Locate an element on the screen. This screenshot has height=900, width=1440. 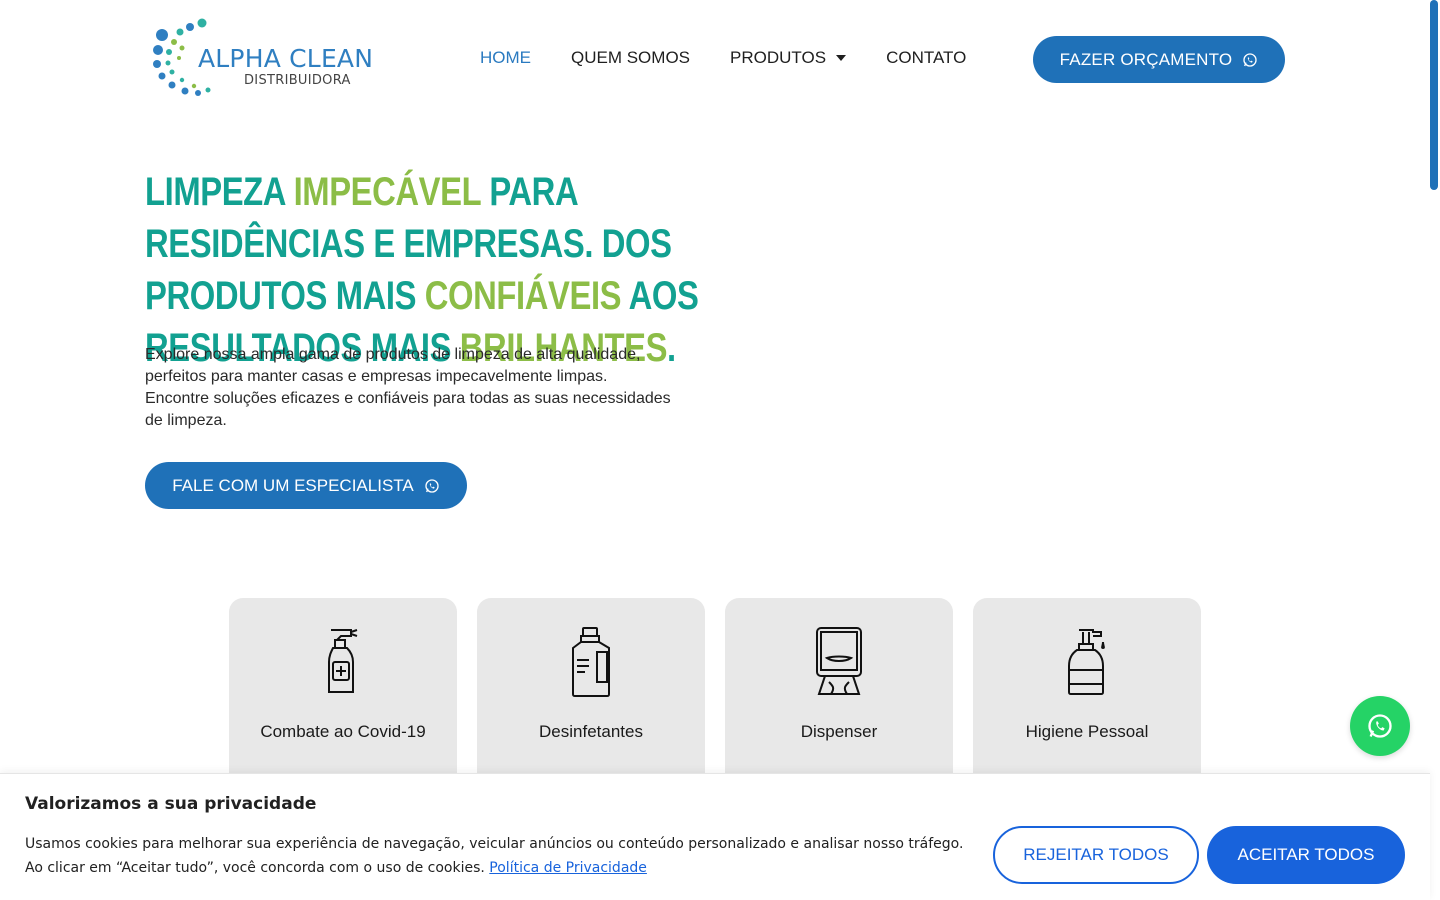
talk-to-specialist-button: FALE COM UM ESPECIALISTA is located at coordinates (306, 485).